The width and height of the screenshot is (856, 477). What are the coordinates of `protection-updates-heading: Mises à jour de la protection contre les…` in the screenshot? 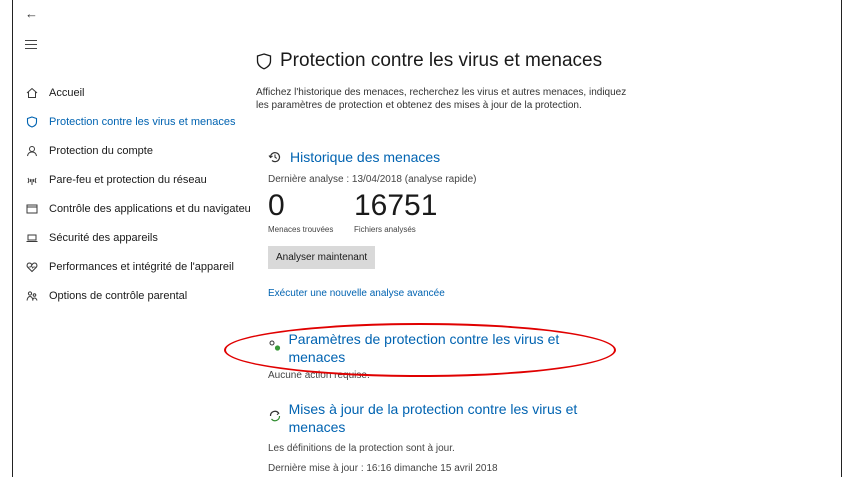 It's located at (438, 418).